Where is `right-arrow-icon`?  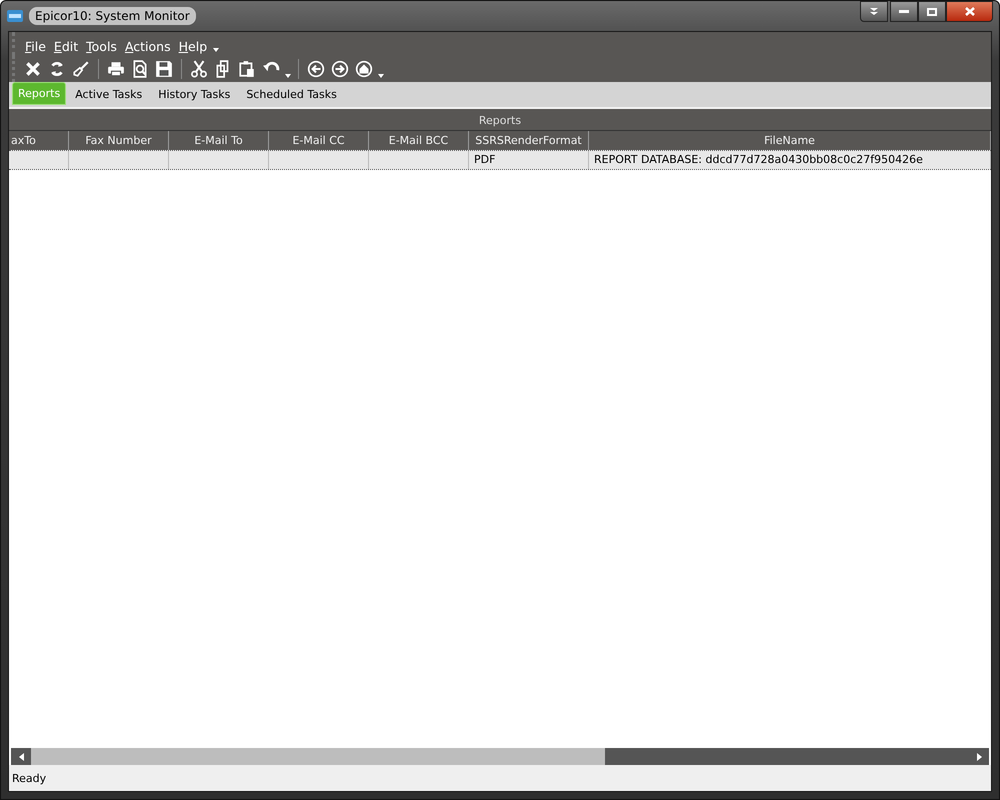
right-arrow-icon is located at coordinates (979, 756).